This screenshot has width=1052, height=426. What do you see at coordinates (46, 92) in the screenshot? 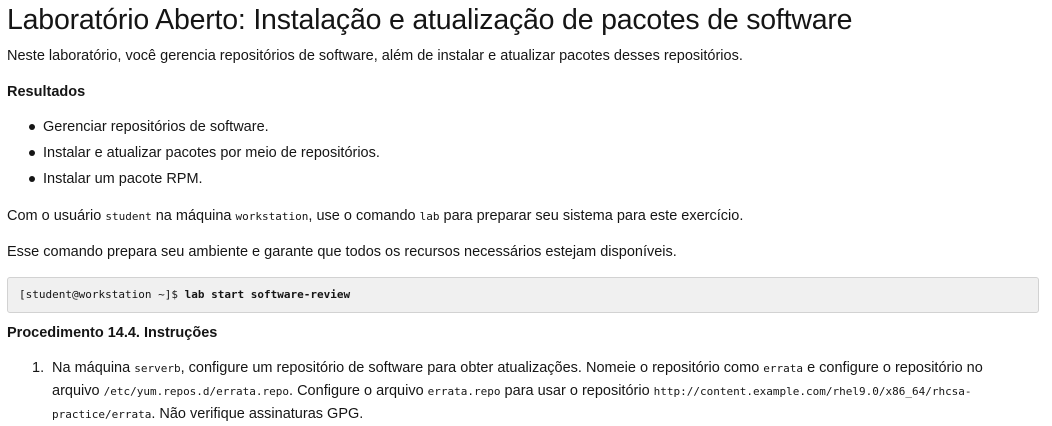
I see `outcomes-heading: Resultados` at bounding box center [46, 92].